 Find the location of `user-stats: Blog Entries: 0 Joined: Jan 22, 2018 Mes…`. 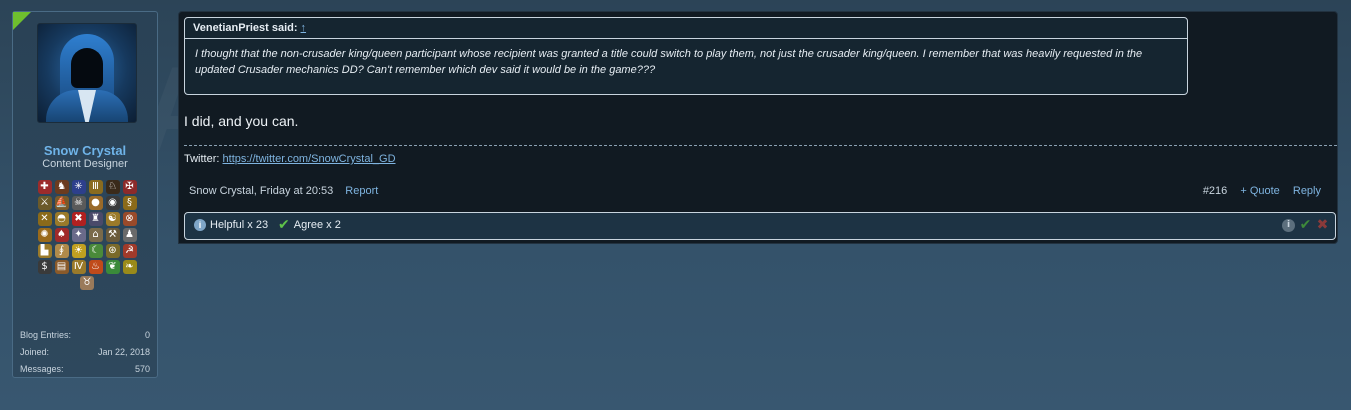

user-stats: Blog Entries: 0 Joined: Jan 22, 2018 Mes… is located at coordinates (85, 353).